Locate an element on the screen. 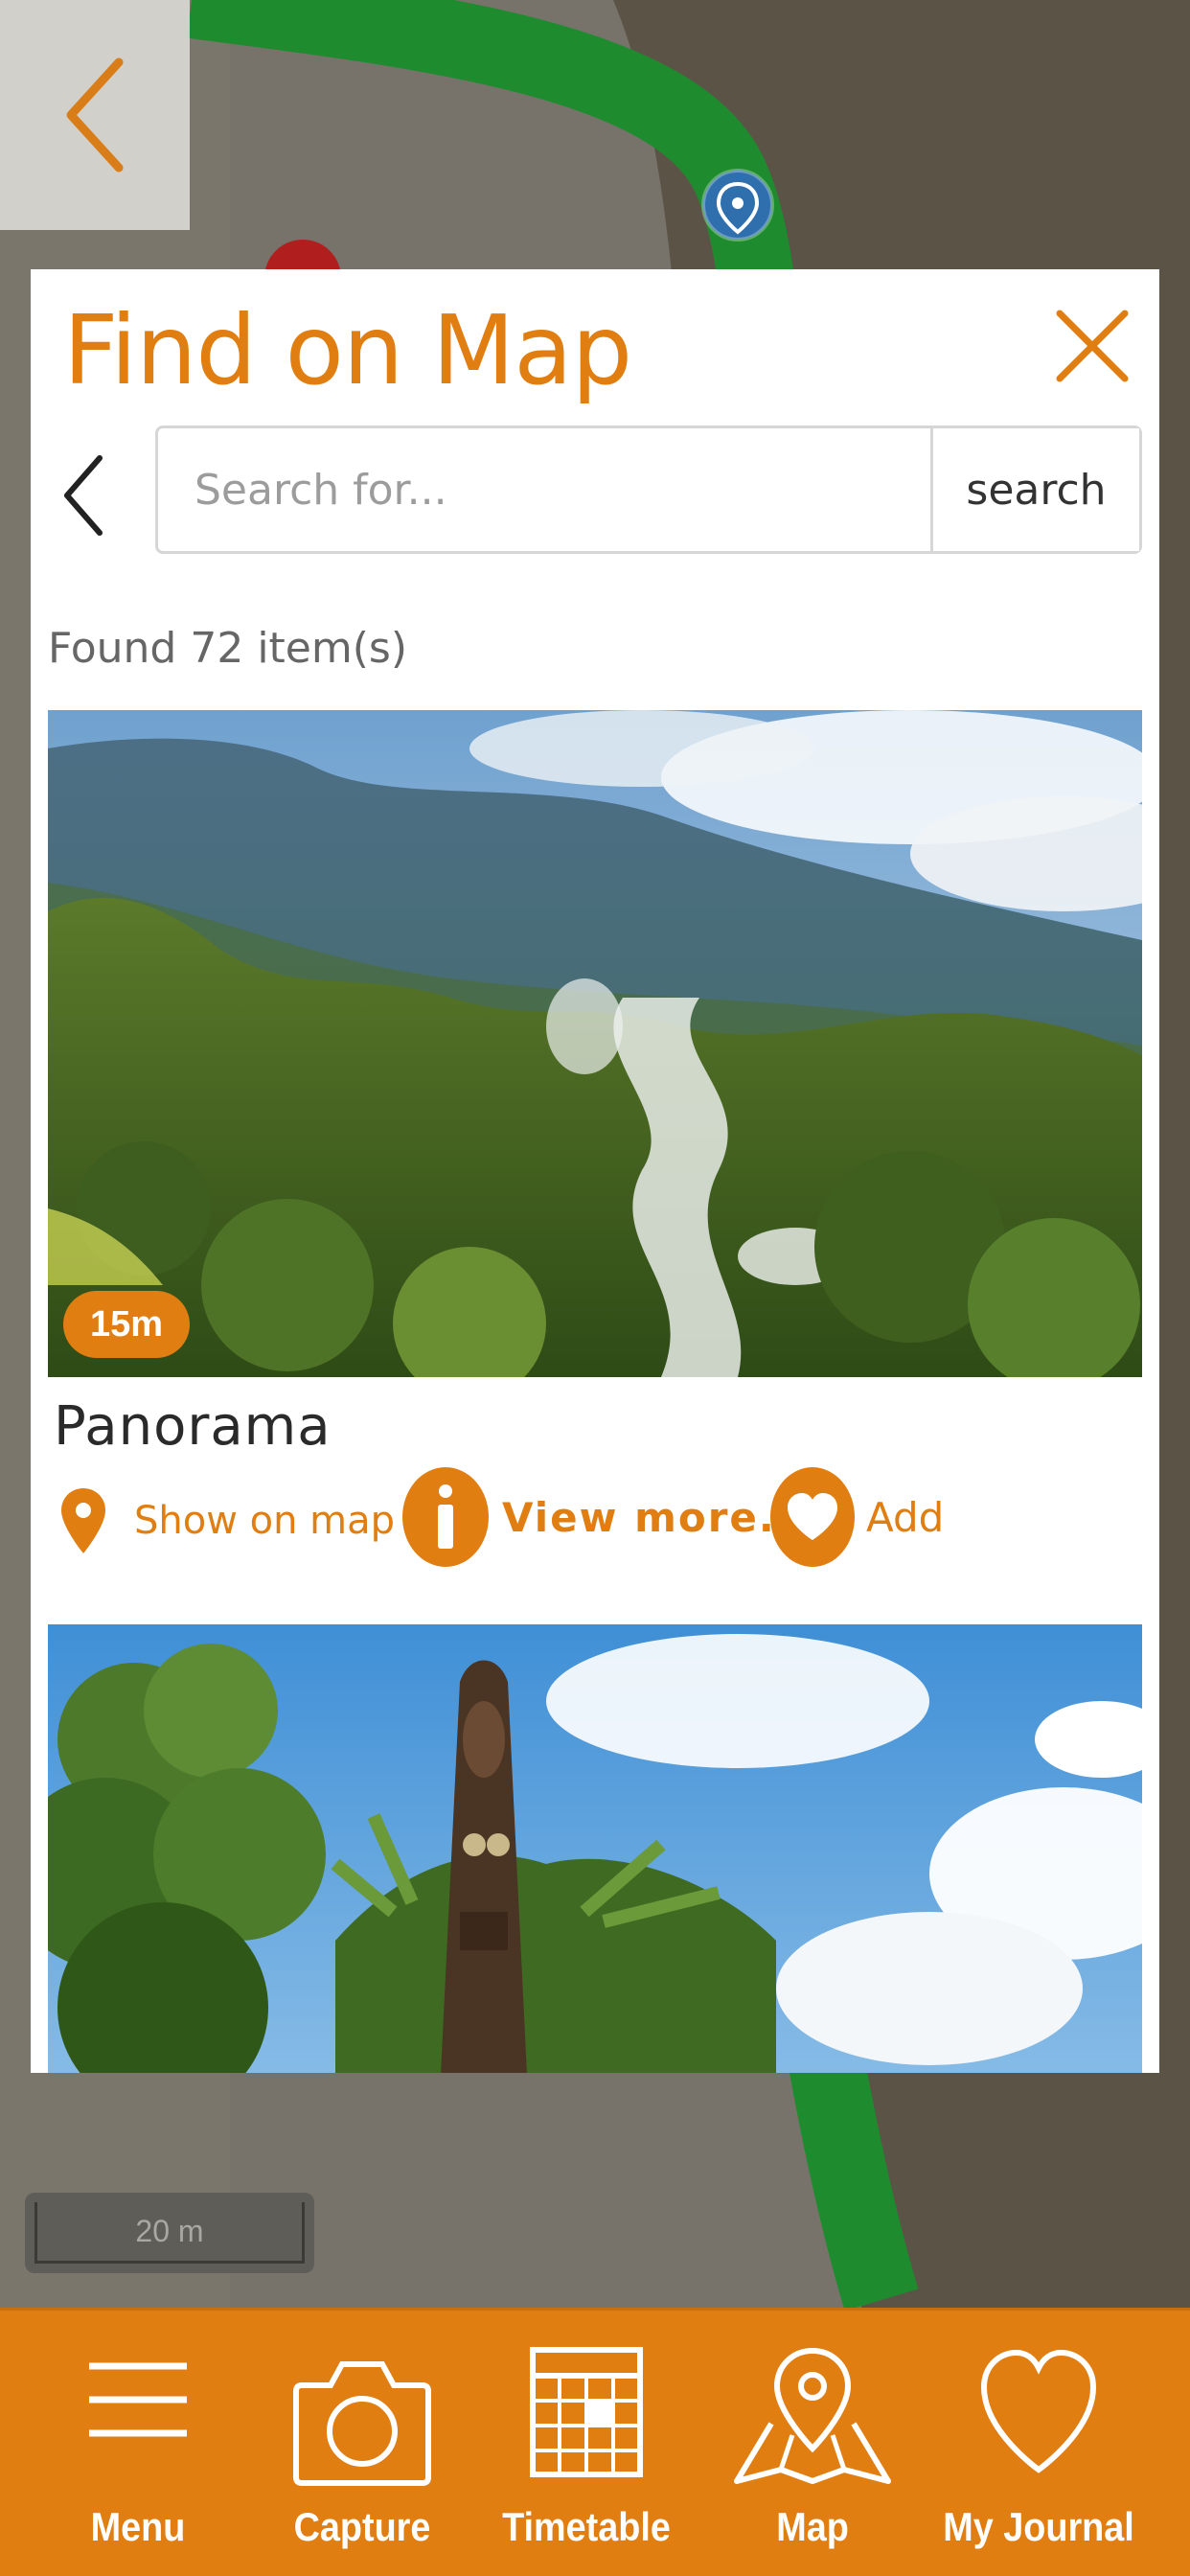  search-box: search is located at coordinates (649, 490).